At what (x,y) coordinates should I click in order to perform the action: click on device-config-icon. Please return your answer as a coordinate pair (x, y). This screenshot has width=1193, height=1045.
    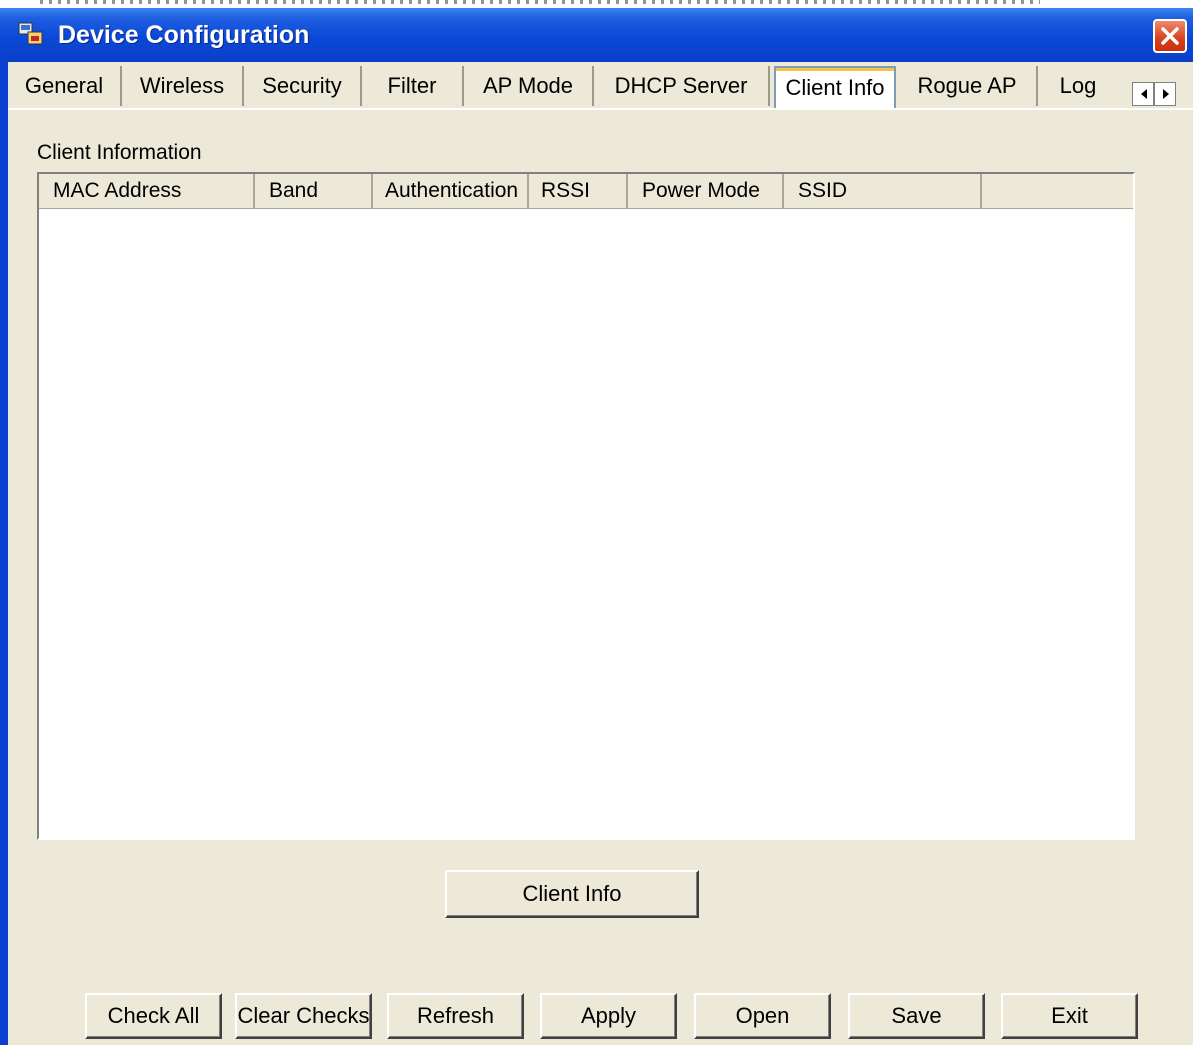
    Looking at the image, I should click on (31, 34).